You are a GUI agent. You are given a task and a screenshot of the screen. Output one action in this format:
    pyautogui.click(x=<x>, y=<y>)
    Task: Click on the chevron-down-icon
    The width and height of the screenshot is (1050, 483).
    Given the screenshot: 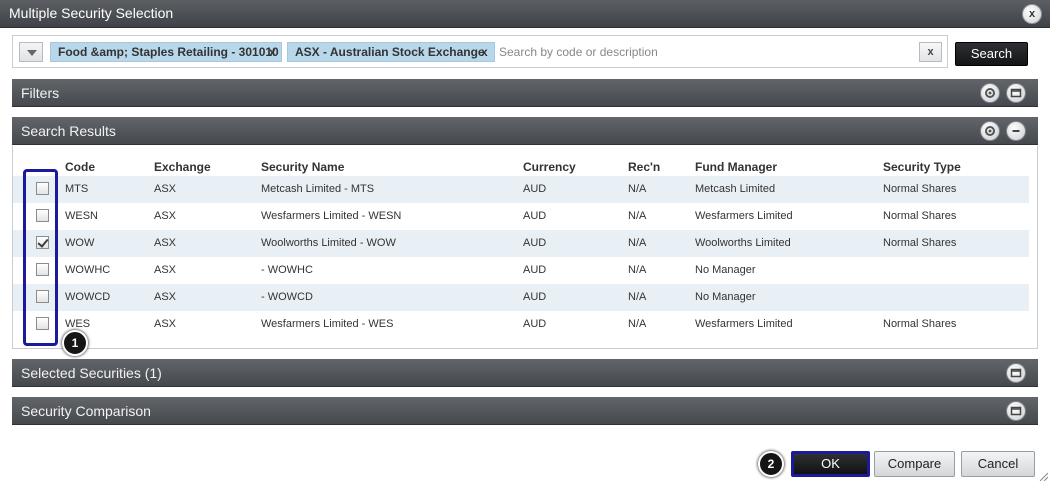 What is the action you would take?
    pyautogui.click(x=32, y=53)
    